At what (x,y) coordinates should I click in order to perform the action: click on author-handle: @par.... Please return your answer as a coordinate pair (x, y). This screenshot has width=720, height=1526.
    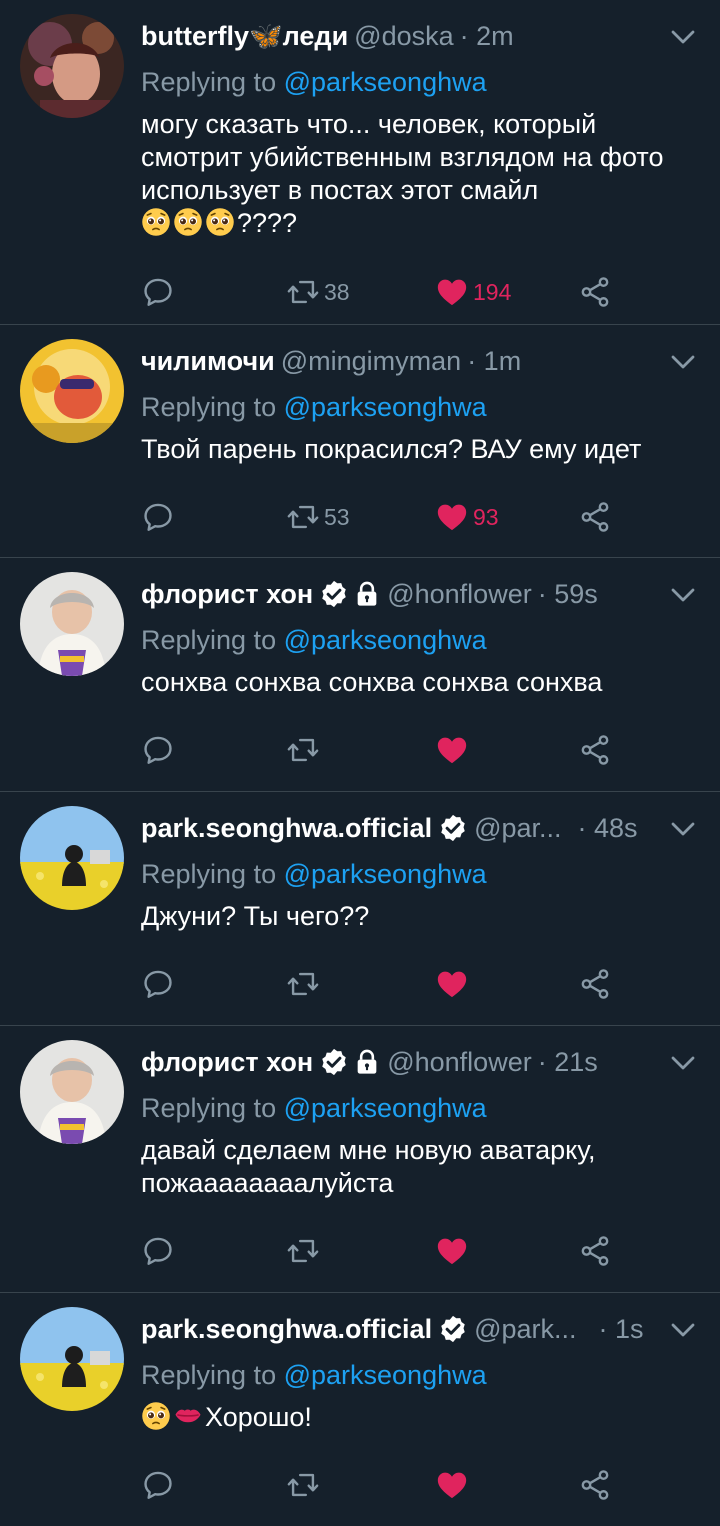
    Looking at the image, I should click on (517, 828).